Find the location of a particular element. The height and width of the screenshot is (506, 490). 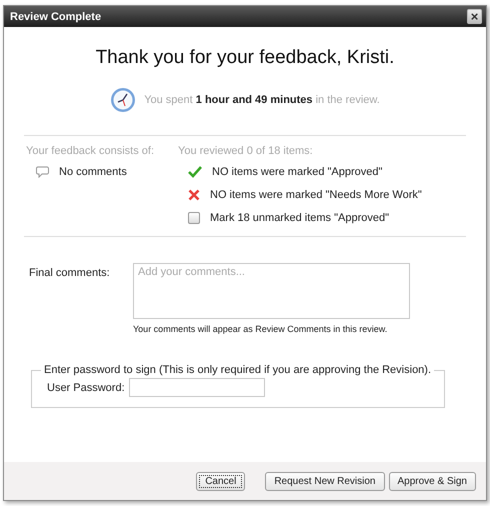

checkbox is located at coordinates (194, 218).